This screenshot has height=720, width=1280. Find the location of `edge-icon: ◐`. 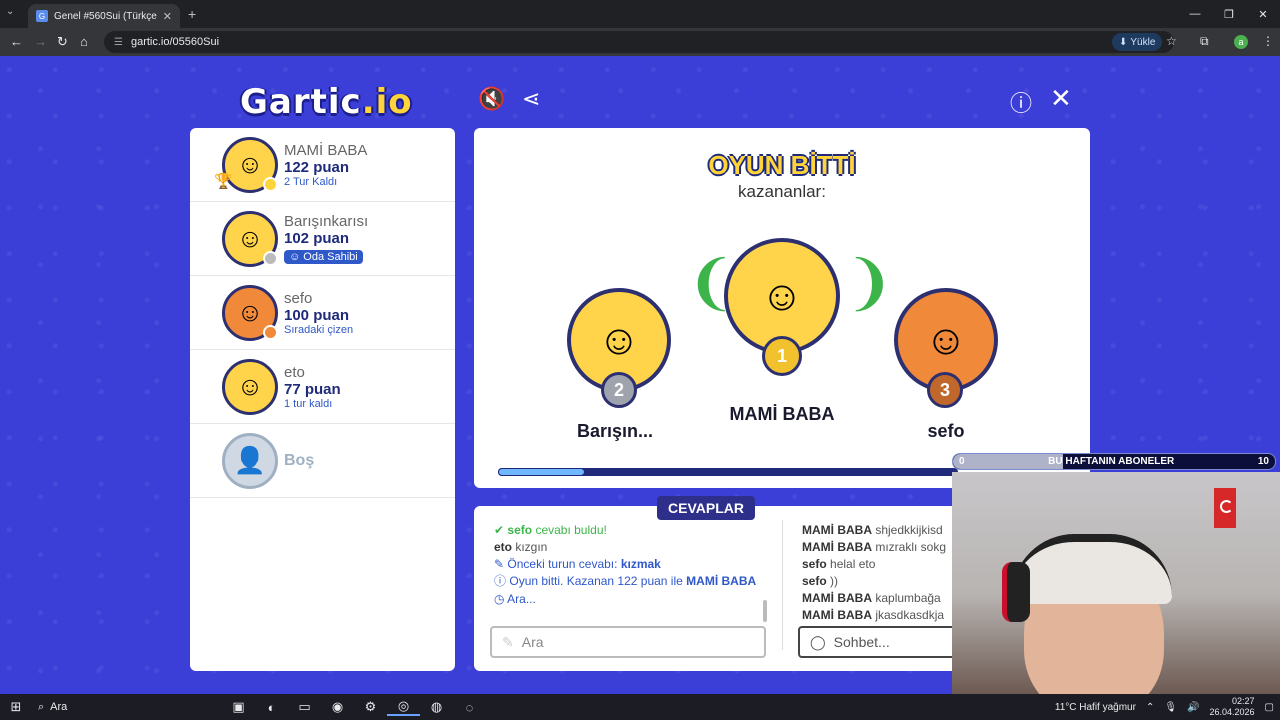

edge-icon: ◐ is located at coordinates (271, 707).